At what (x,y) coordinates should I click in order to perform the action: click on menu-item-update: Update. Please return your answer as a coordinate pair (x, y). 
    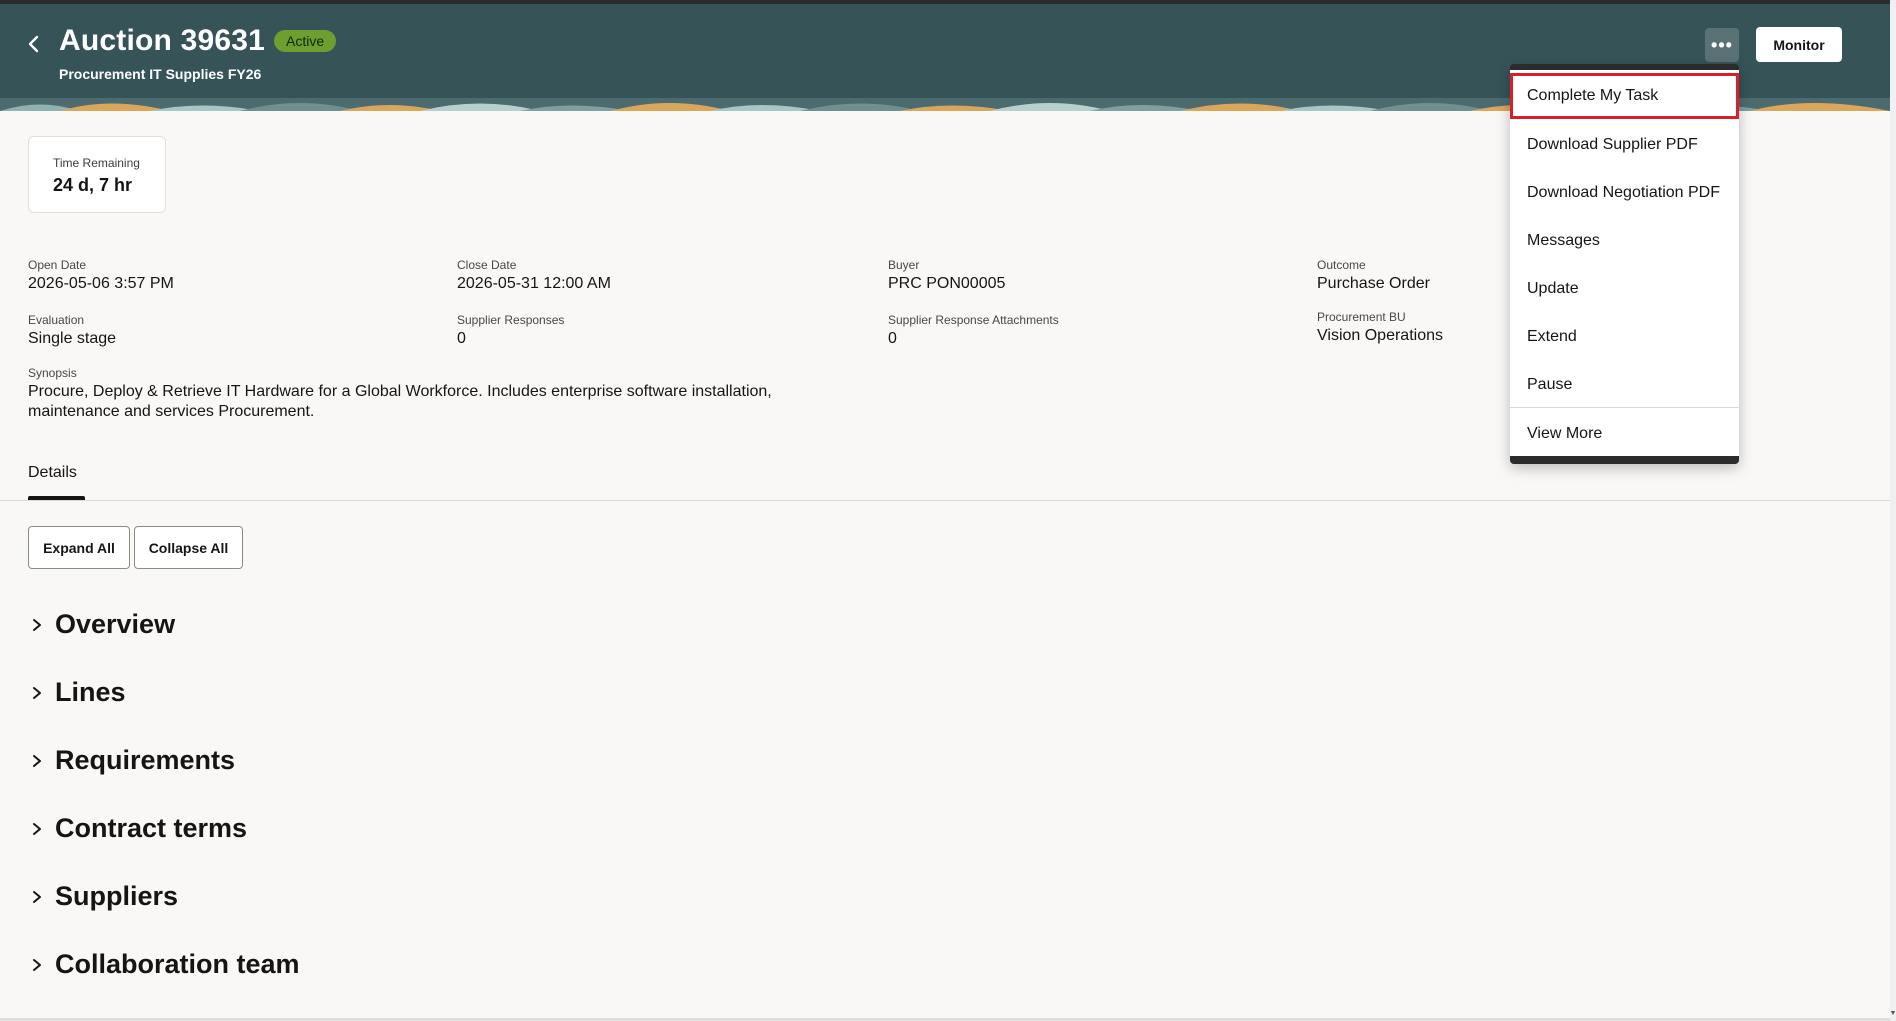
    Looking at the image, I should click on (1624, 289).